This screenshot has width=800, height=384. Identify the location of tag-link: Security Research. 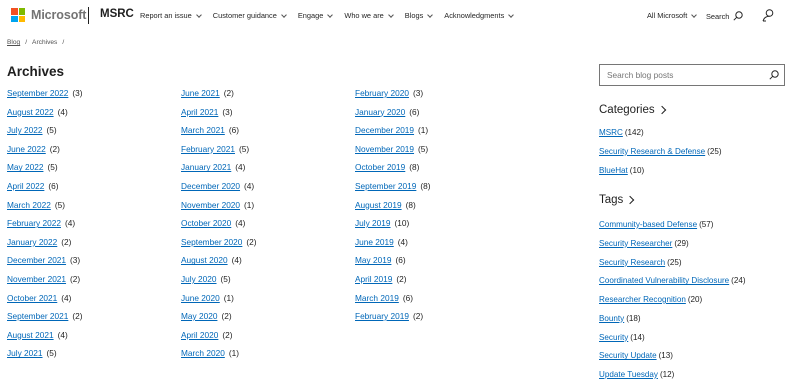
(632, 262).